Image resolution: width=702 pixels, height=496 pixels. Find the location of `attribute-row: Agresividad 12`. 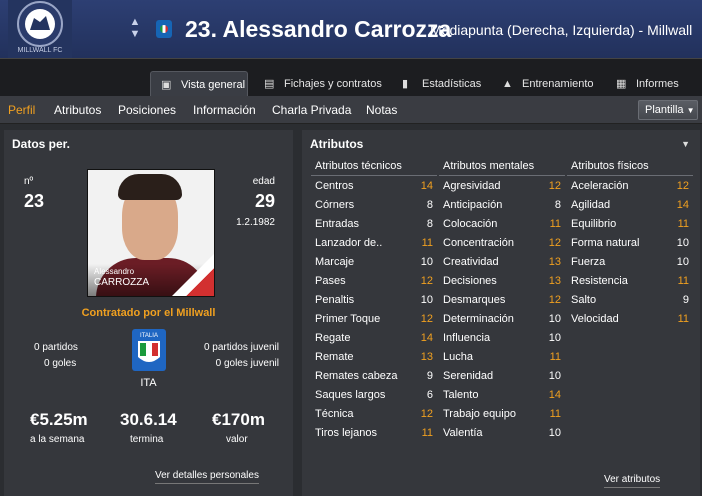

attribute-row: Agresividad 12 is located at coordinates (502, 185).